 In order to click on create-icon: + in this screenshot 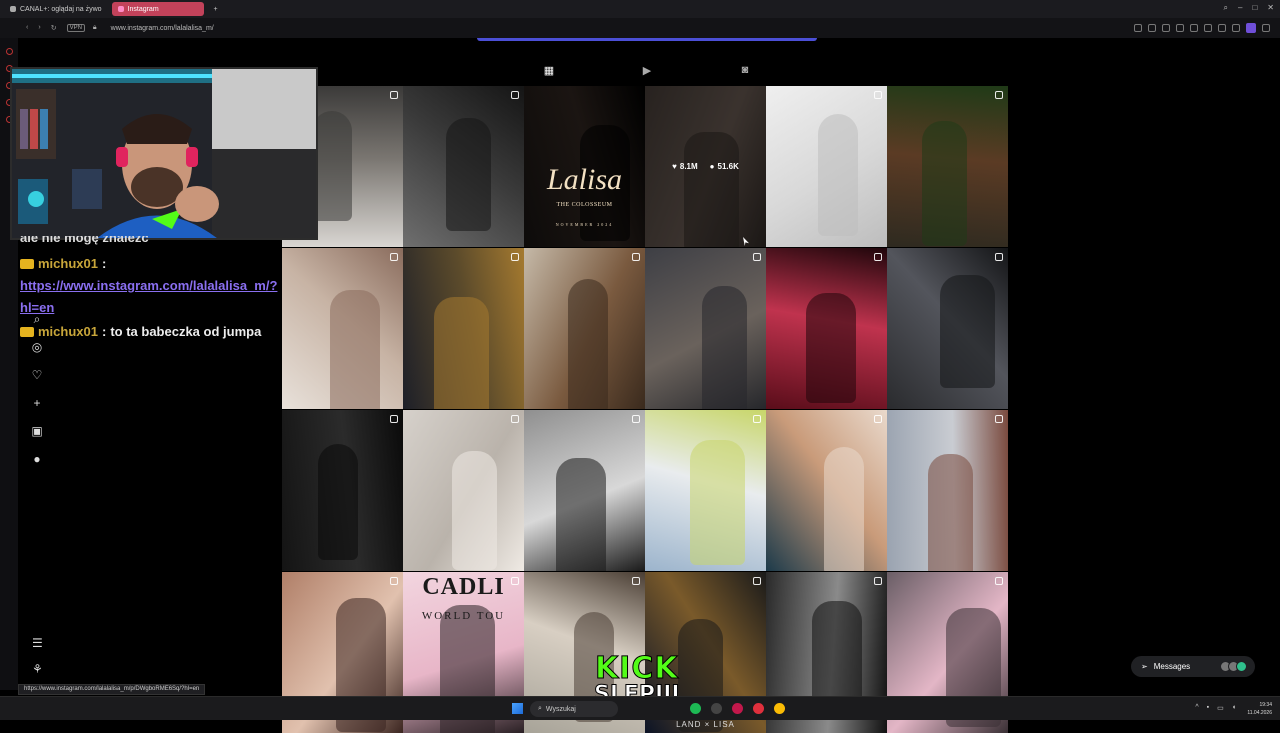, I will do `click(37, 403)`.